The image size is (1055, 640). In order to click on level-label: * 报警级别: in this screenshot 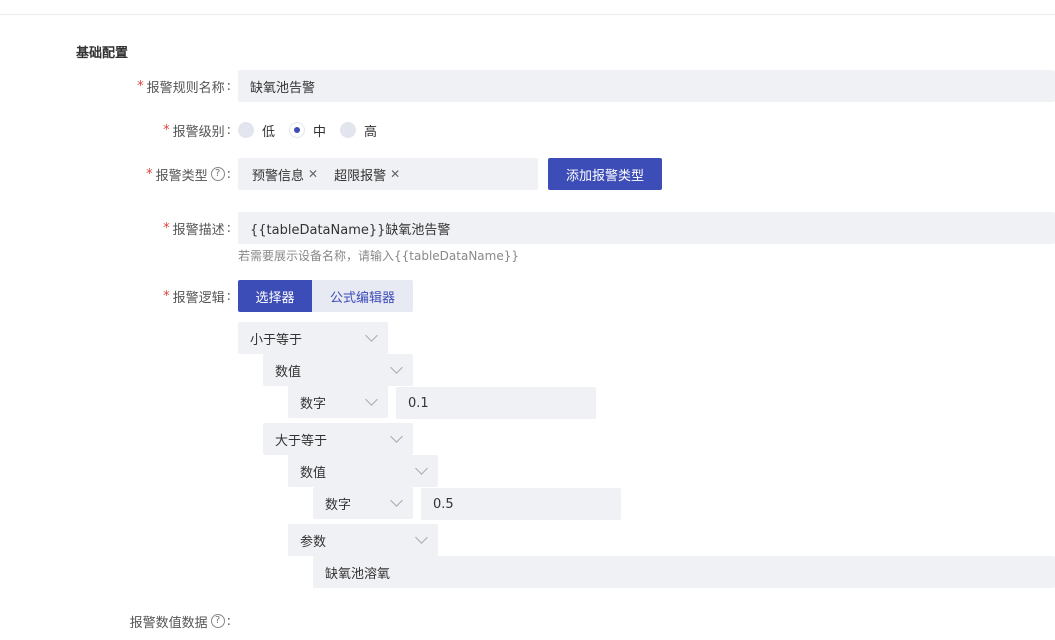, I will do `click(197, 131)`.